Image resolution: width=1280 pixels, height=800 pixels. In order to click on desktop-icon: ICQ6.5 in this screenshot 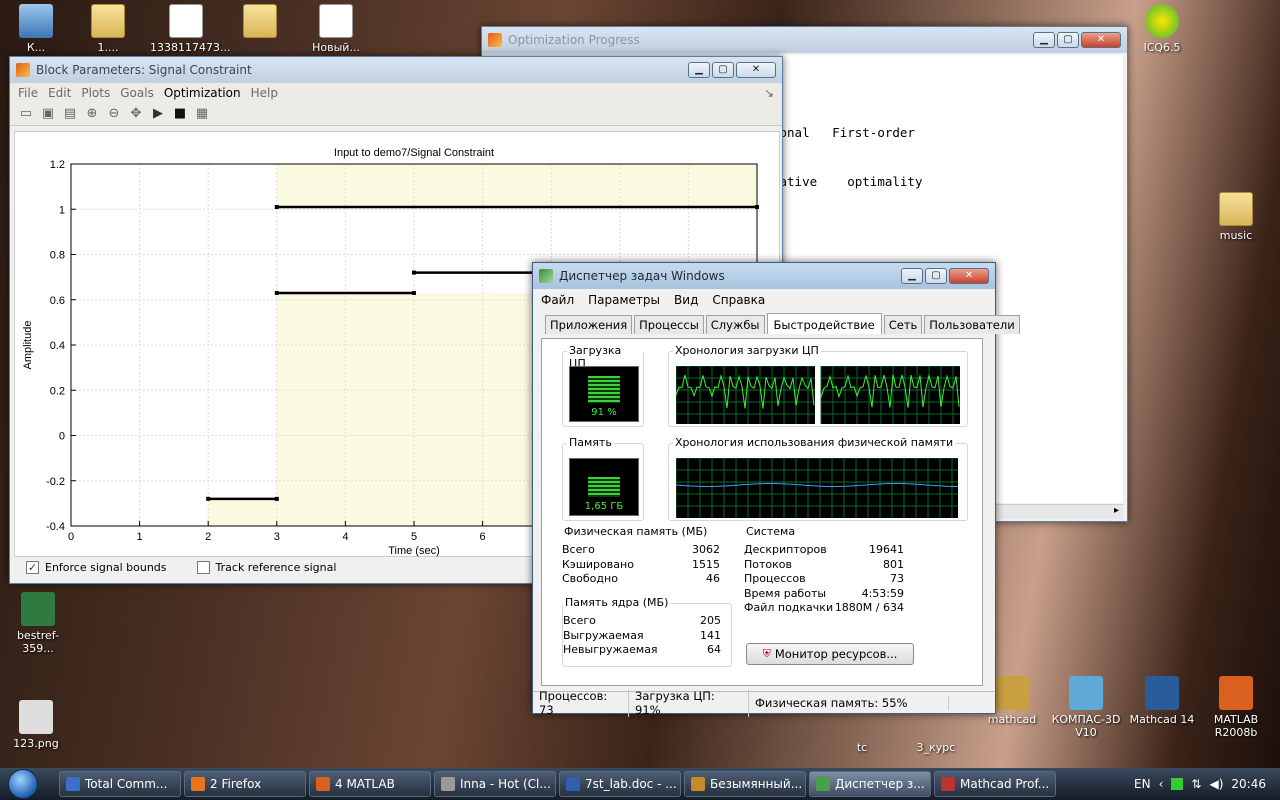, I will do `click(1162, 29)`.